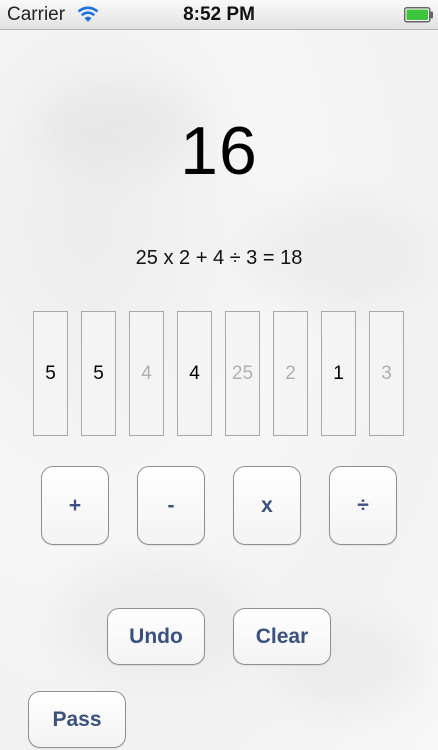  What do you see at coordinates (219, 151) in the screenshot?
I see `target-number: 16` at bounding box center [219, 151].